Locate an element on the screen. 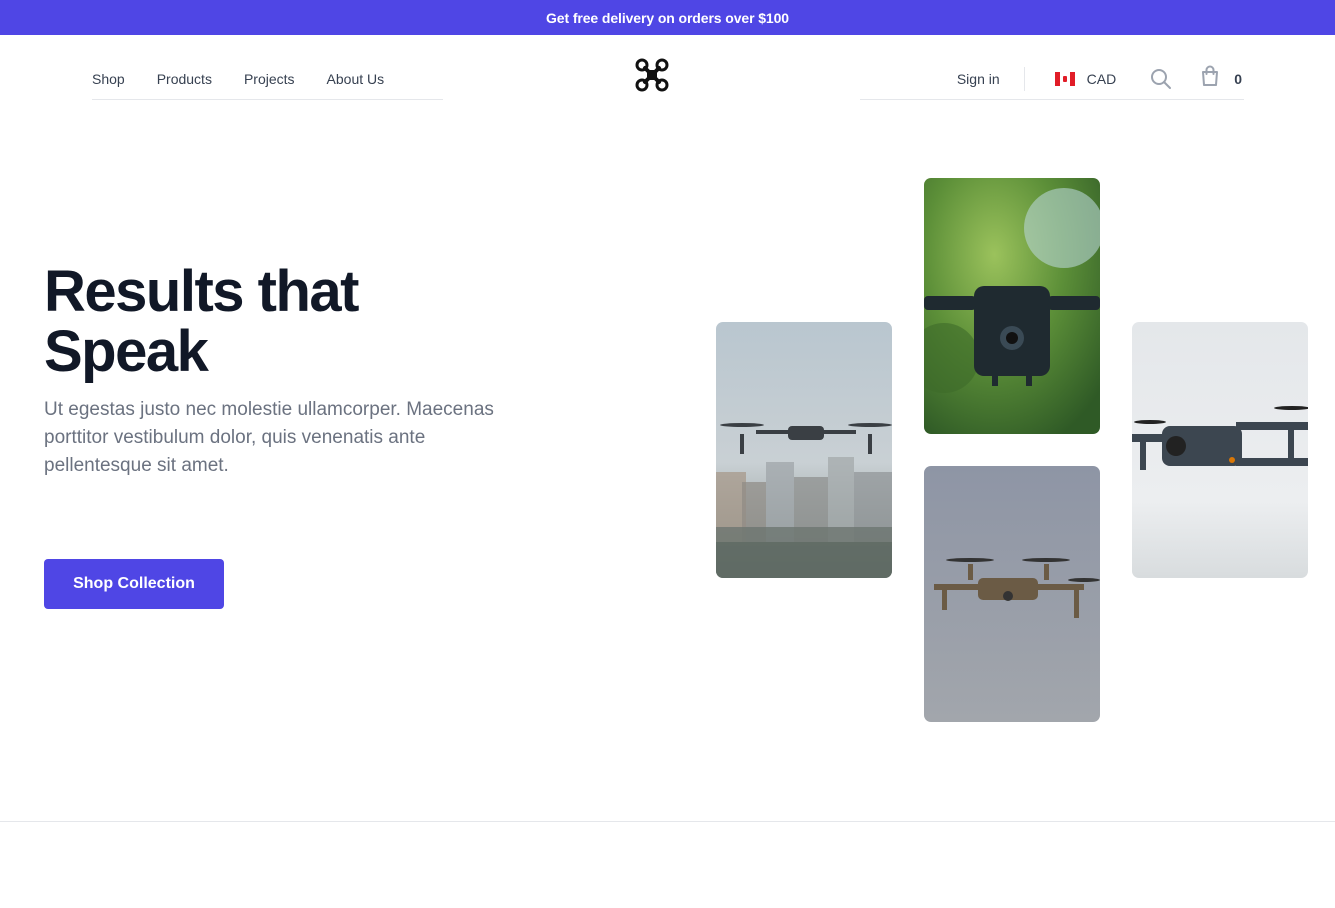  shopping-bag-icon is located at coordinates (1210, 78).